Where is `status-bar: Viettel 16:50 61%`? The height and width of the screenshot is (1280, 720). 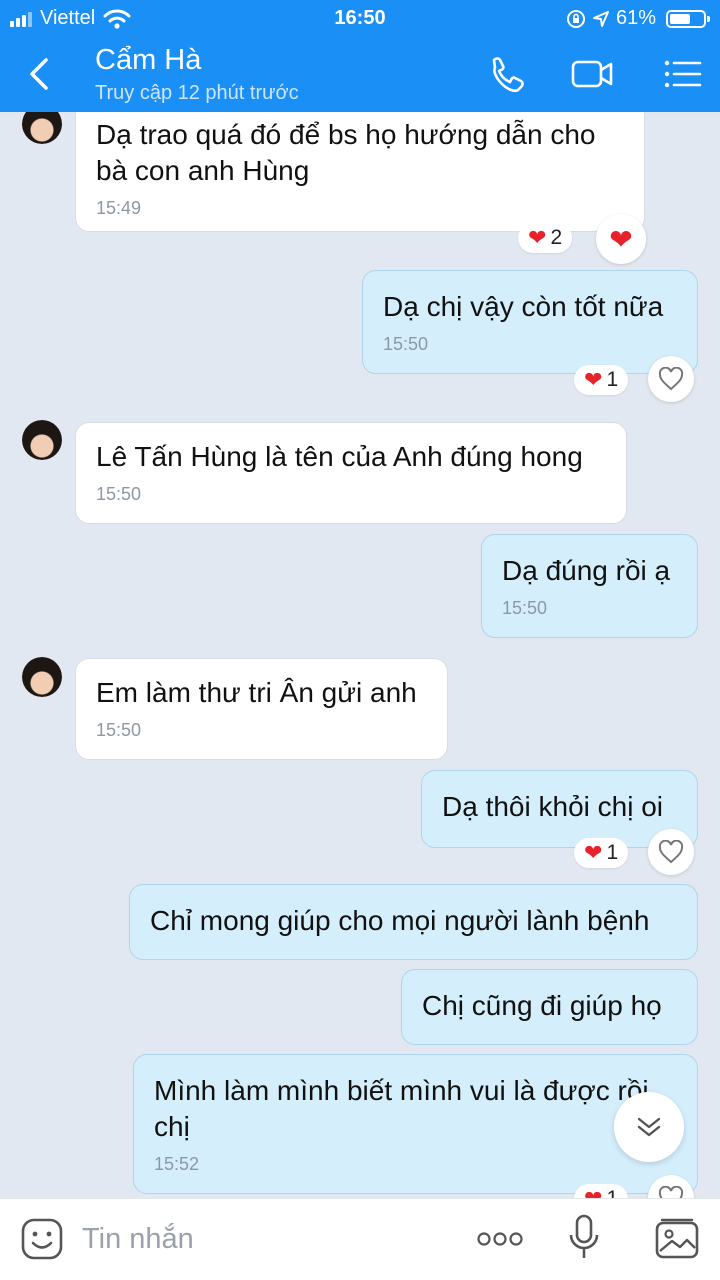
status-bar: Viettel 16:50 61% is located at coordinates (360, 18).